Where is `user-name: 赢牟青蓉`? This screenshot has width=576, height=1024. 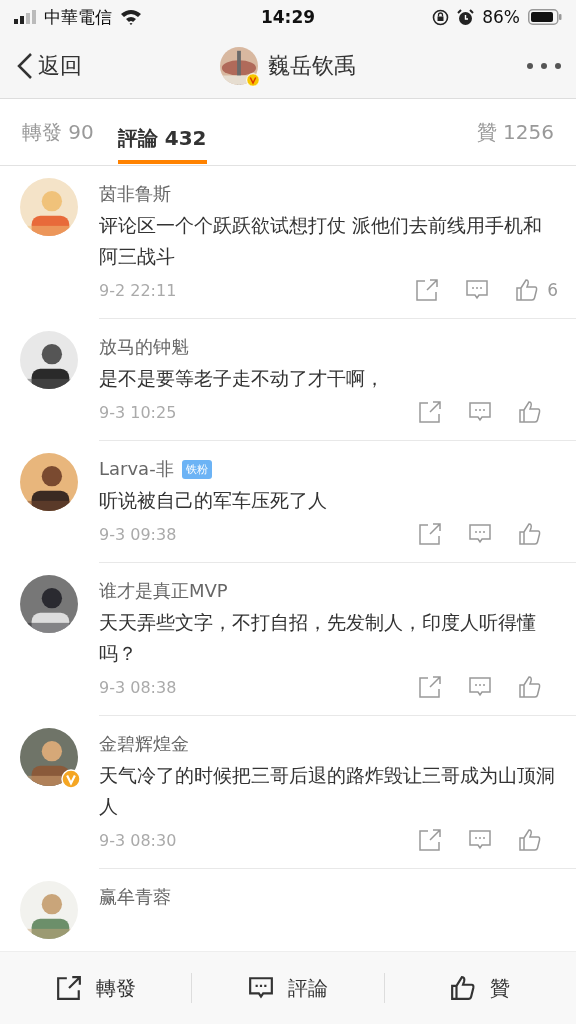 user-name: 赢牟青蓉 is located at coordinates (135, 897).